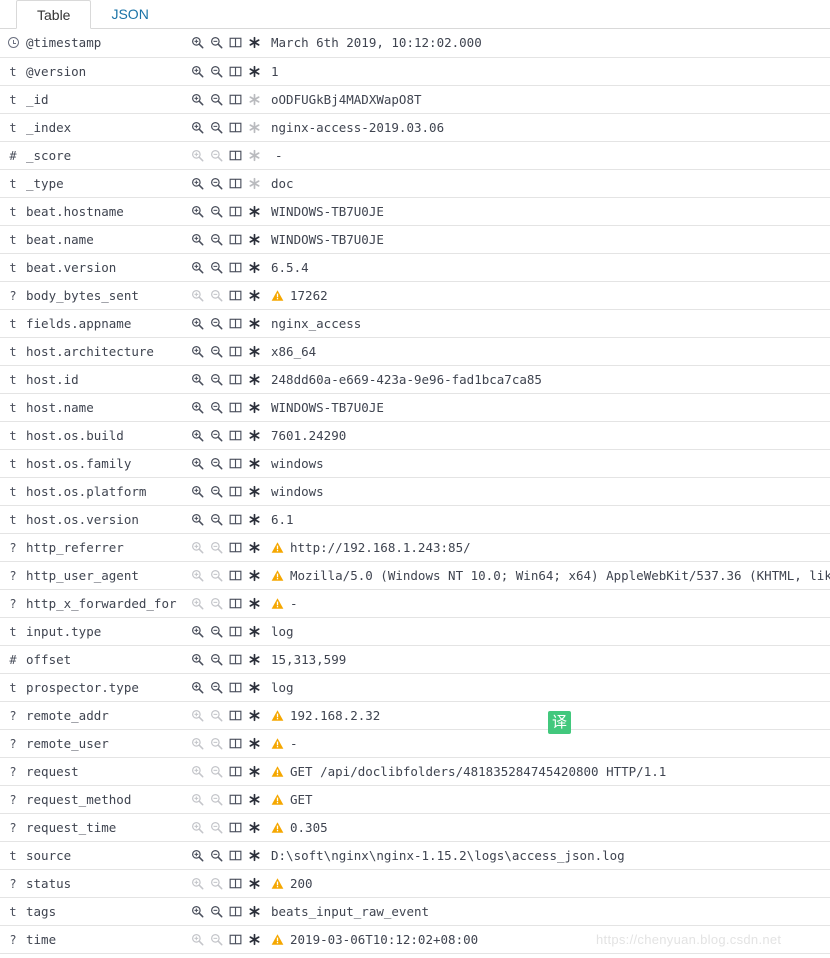 This screenshot has height=958, width=830. What do you see at coordinates (129, 14) in the screenshot?
I see `tab-json: JSON` at bounding box center [129, 14].